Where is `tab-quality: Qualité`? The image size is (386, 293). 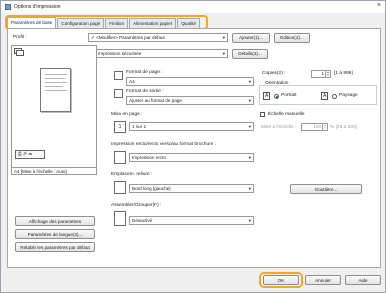
tab-quality: Qualité is located at coordinates (188, 23).